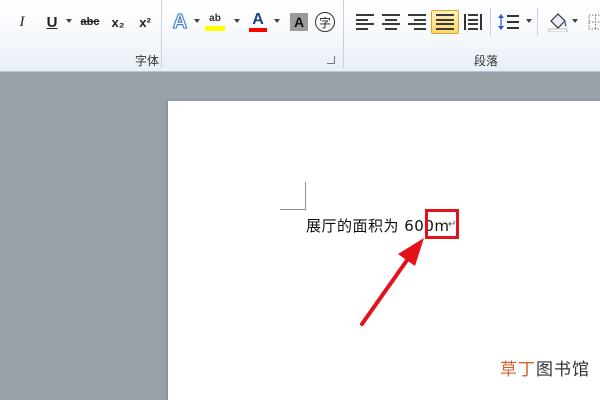 The image size is (600, 400). Describe the element at coordinates (518, 370) in the screenshot. I see `watermark-accent: 草丁` at that location.